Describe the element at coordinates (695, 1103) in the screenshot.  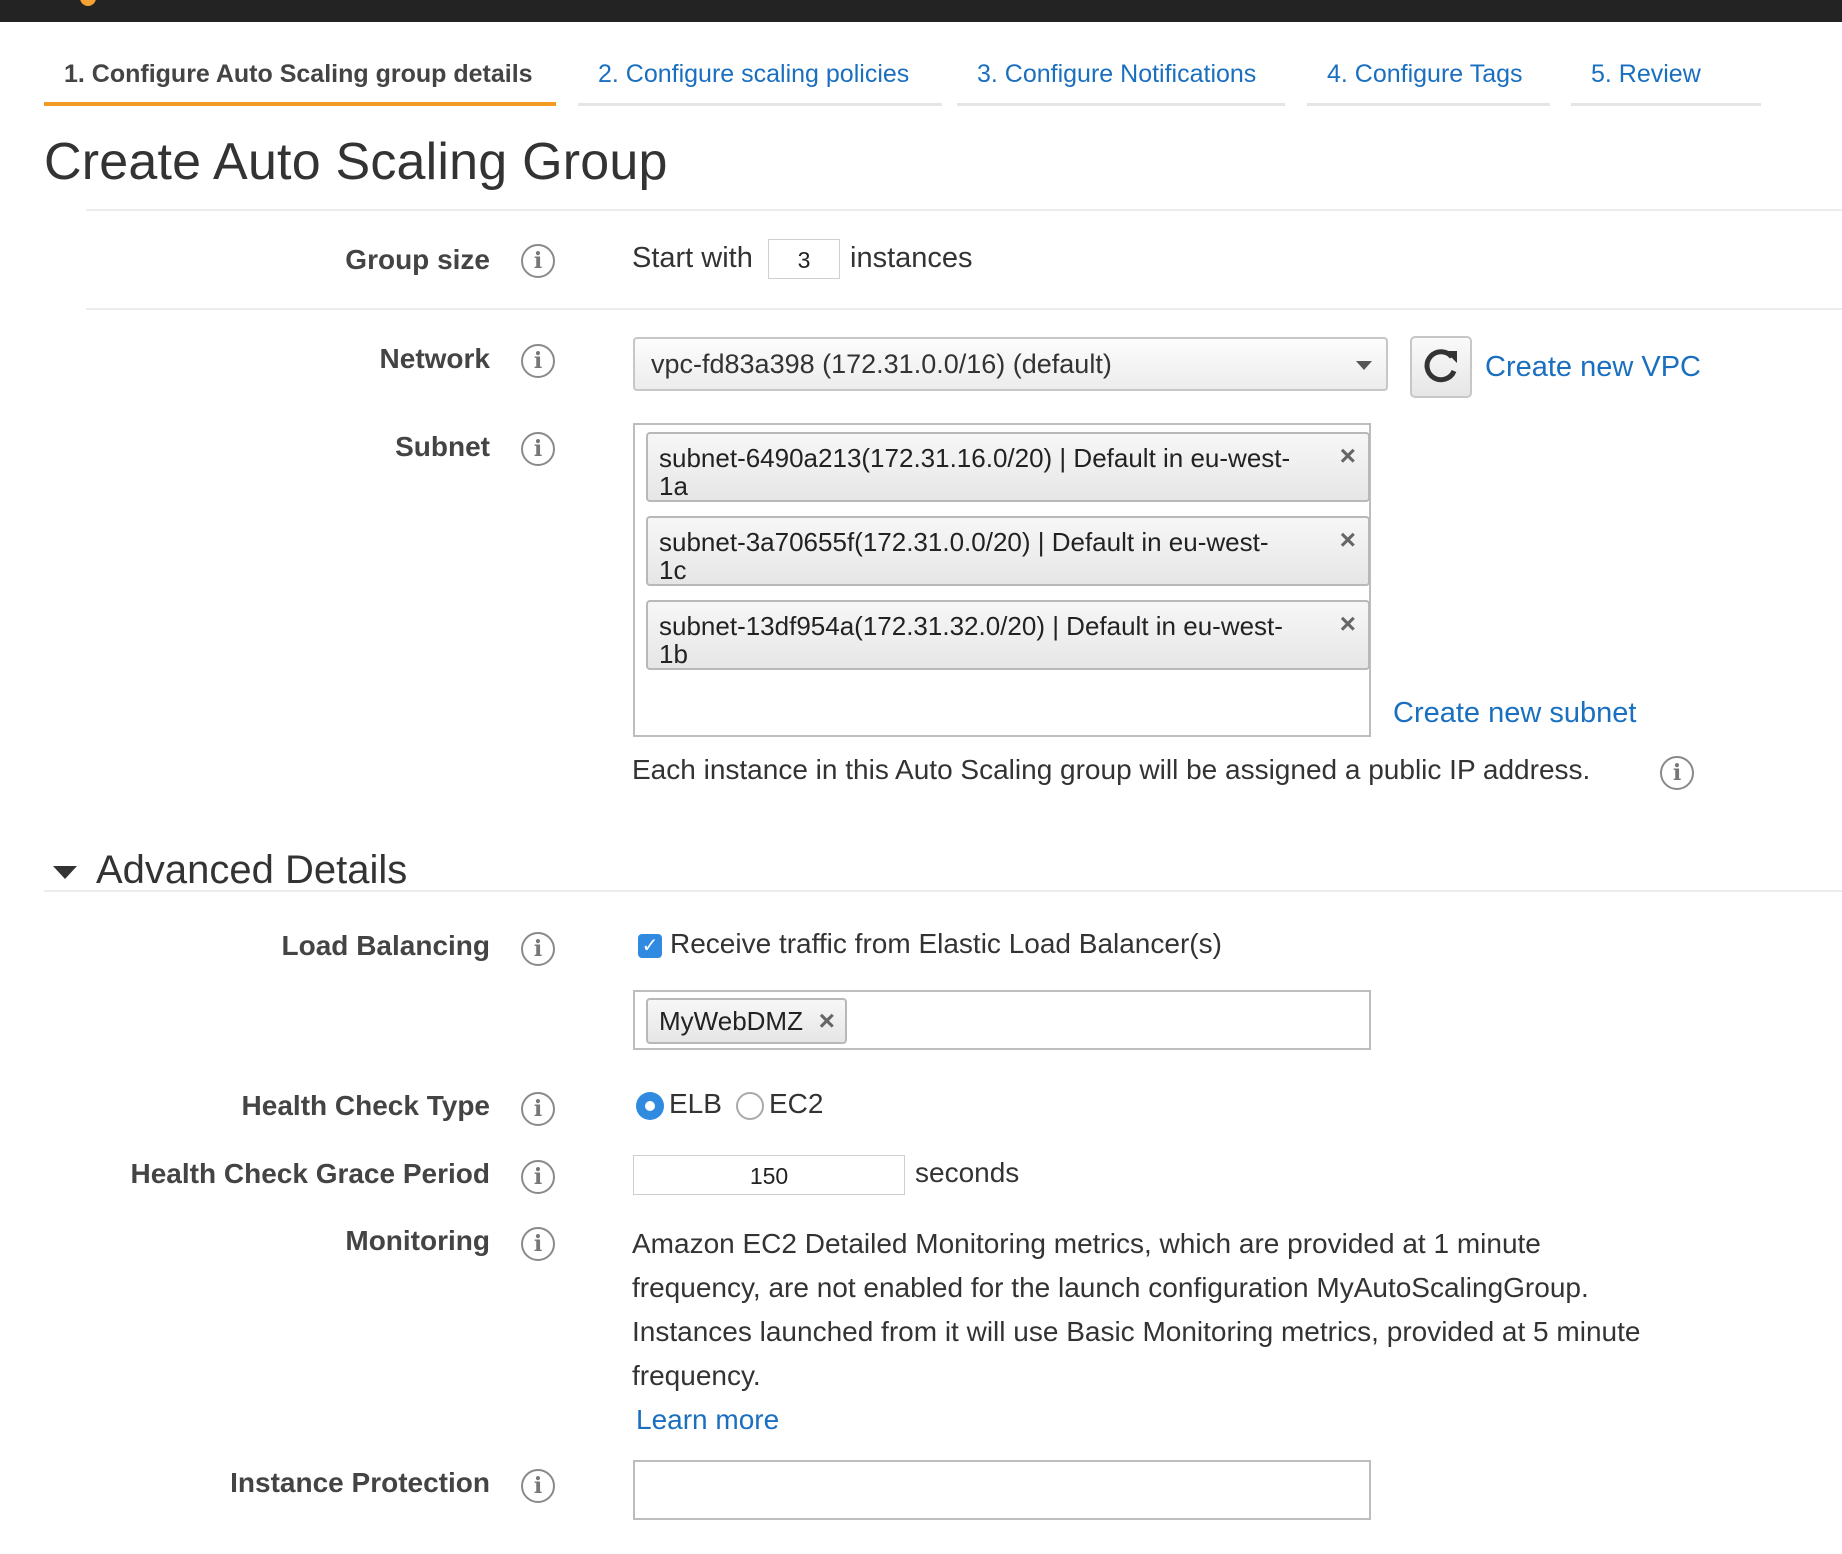
I see `elb-radio-label: ELB` at that location.